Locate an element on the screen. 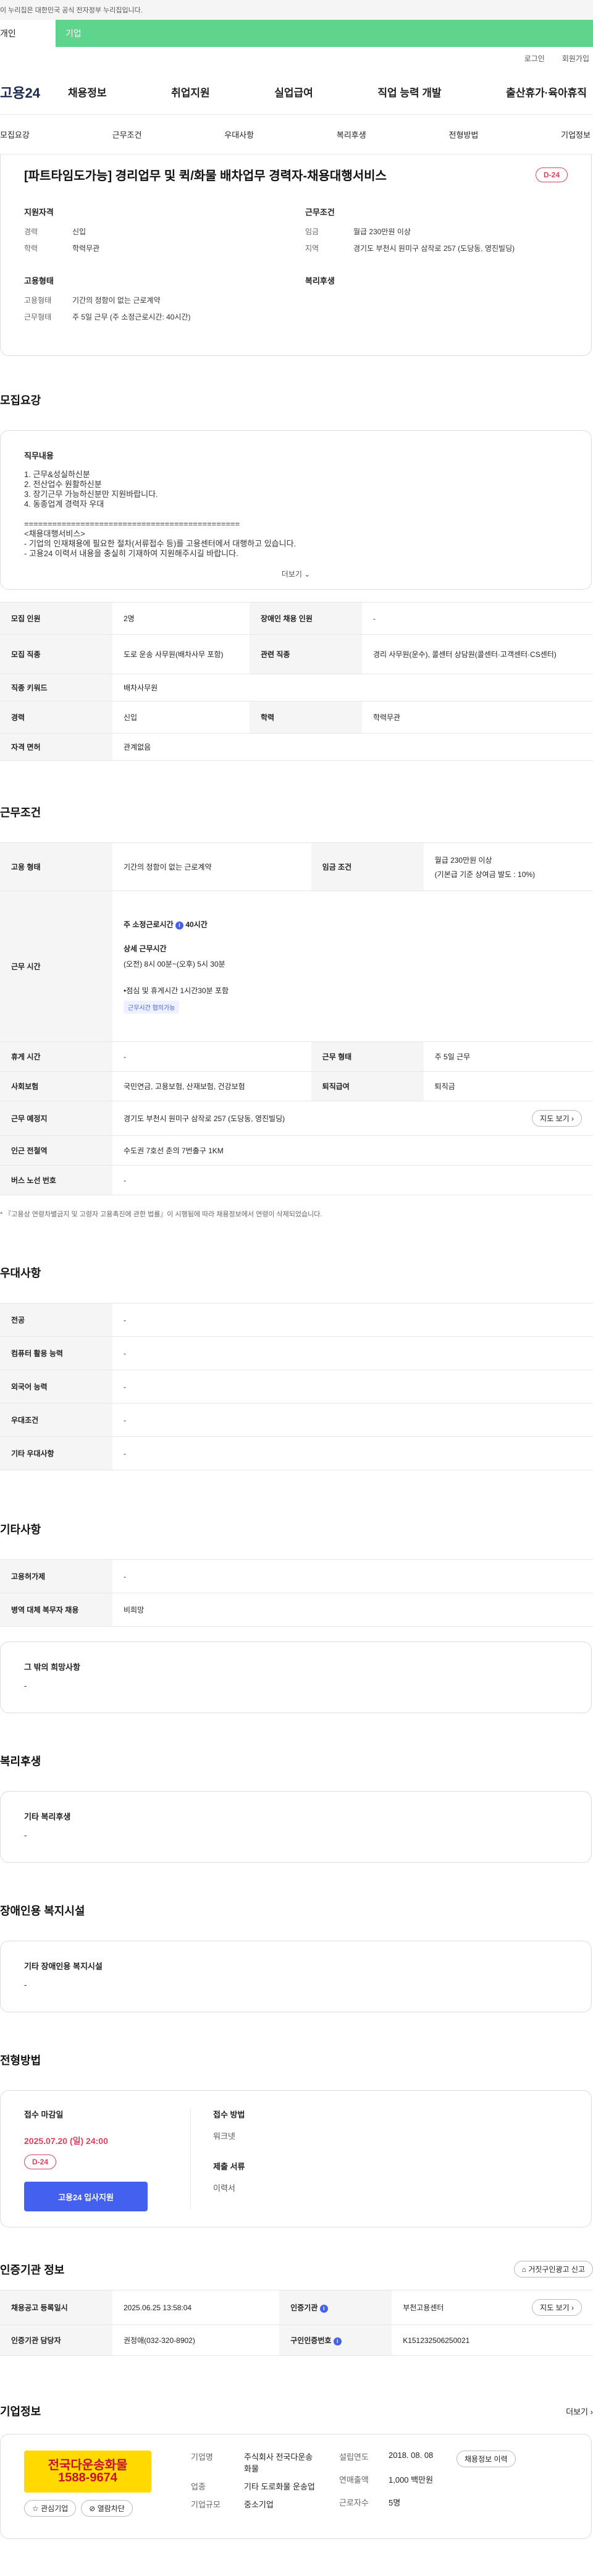 The image size is (593, 2576). table-header: 학력 is located at coordinates (305, 717).